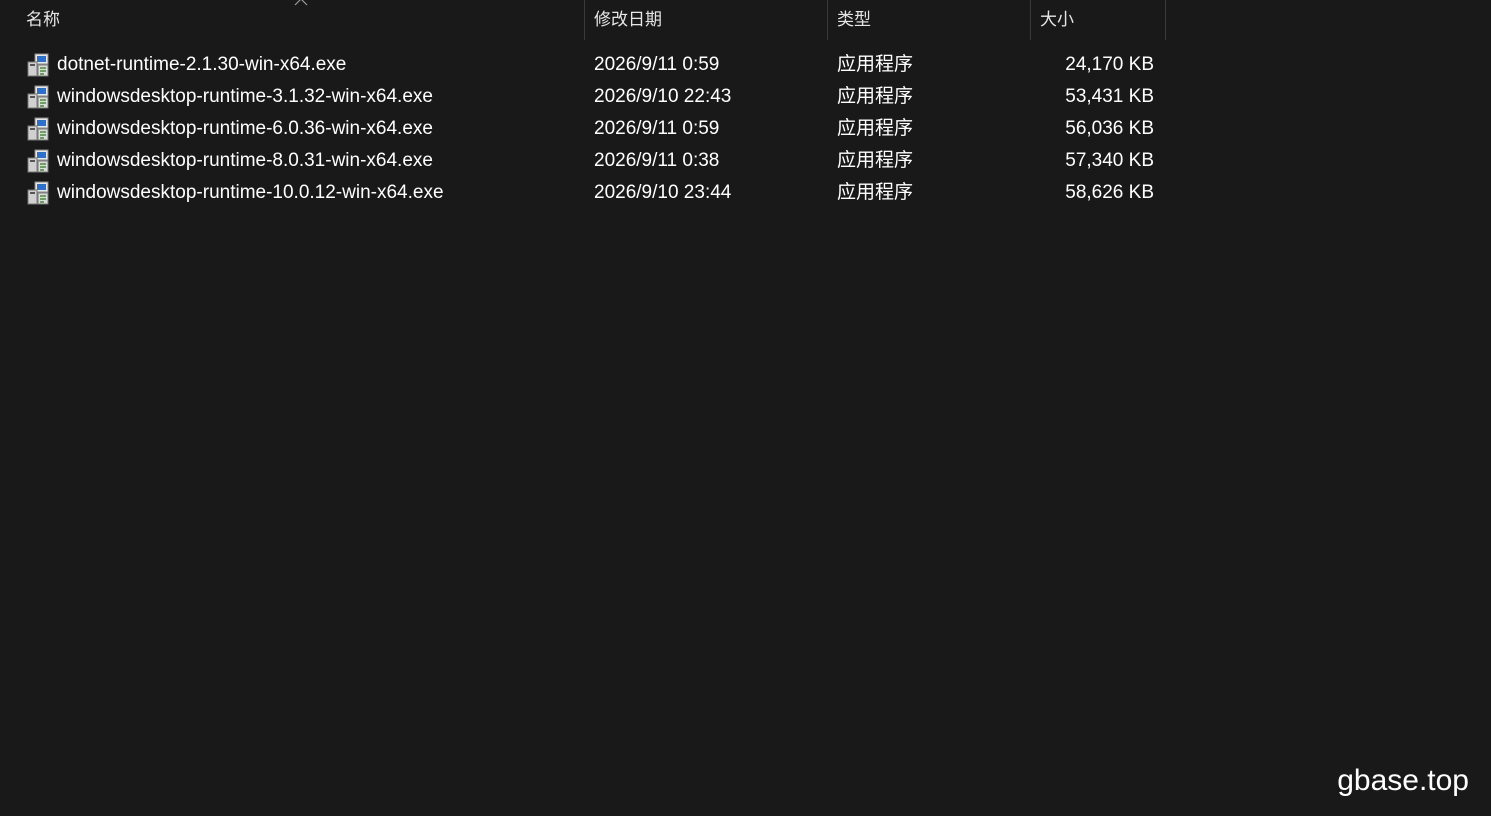 The height and width of the screenshot is (816, 1491). What do you see at coordinates (1403, 780) in the screenshot?
I see `watermark-text: gbase.top` at bounding box center [1403, 780].